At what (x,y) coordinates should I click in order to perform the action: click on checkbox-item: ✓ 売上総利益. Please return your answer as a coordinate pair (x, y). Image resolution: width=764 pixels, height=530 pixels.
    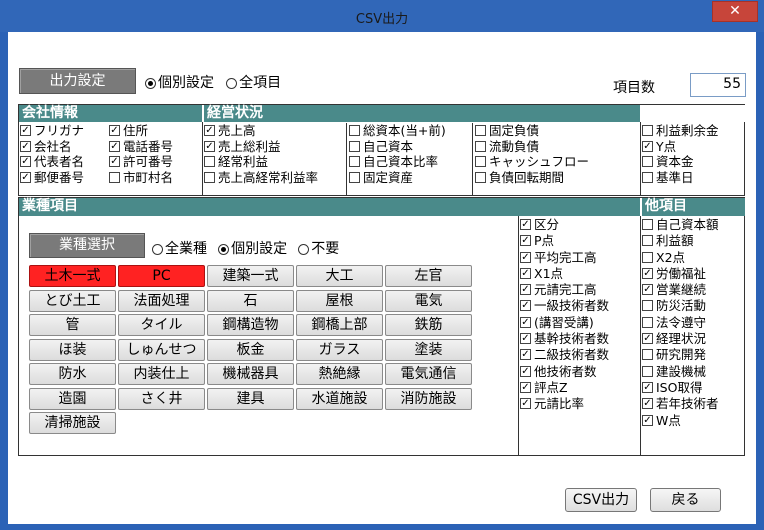
    Looking at the image, I should click on (275, 147).